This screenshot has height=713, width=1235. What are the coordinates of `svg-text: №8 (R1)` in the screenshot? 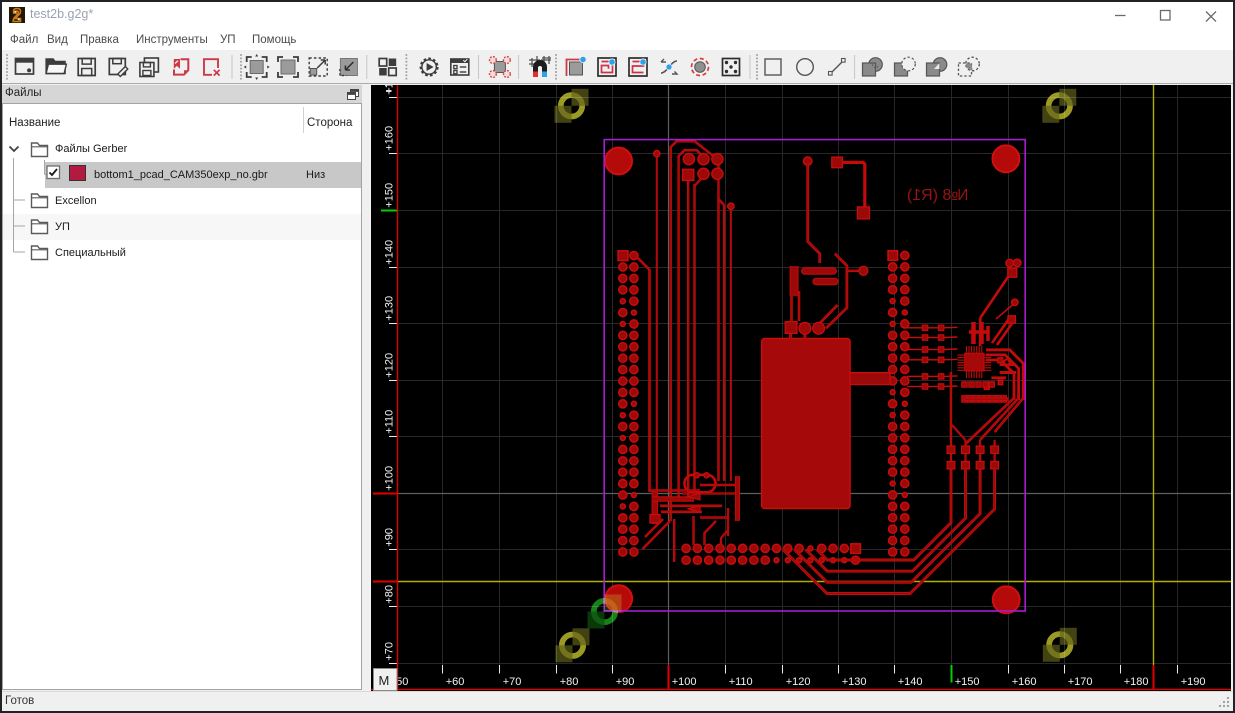 It's located at (938, 195).